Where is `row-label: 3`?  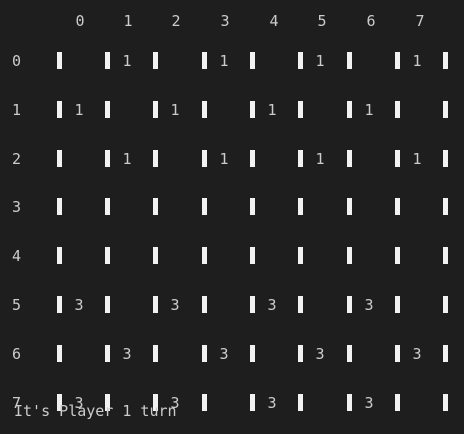 row-label: 3 is located at coordinates (17, 207).